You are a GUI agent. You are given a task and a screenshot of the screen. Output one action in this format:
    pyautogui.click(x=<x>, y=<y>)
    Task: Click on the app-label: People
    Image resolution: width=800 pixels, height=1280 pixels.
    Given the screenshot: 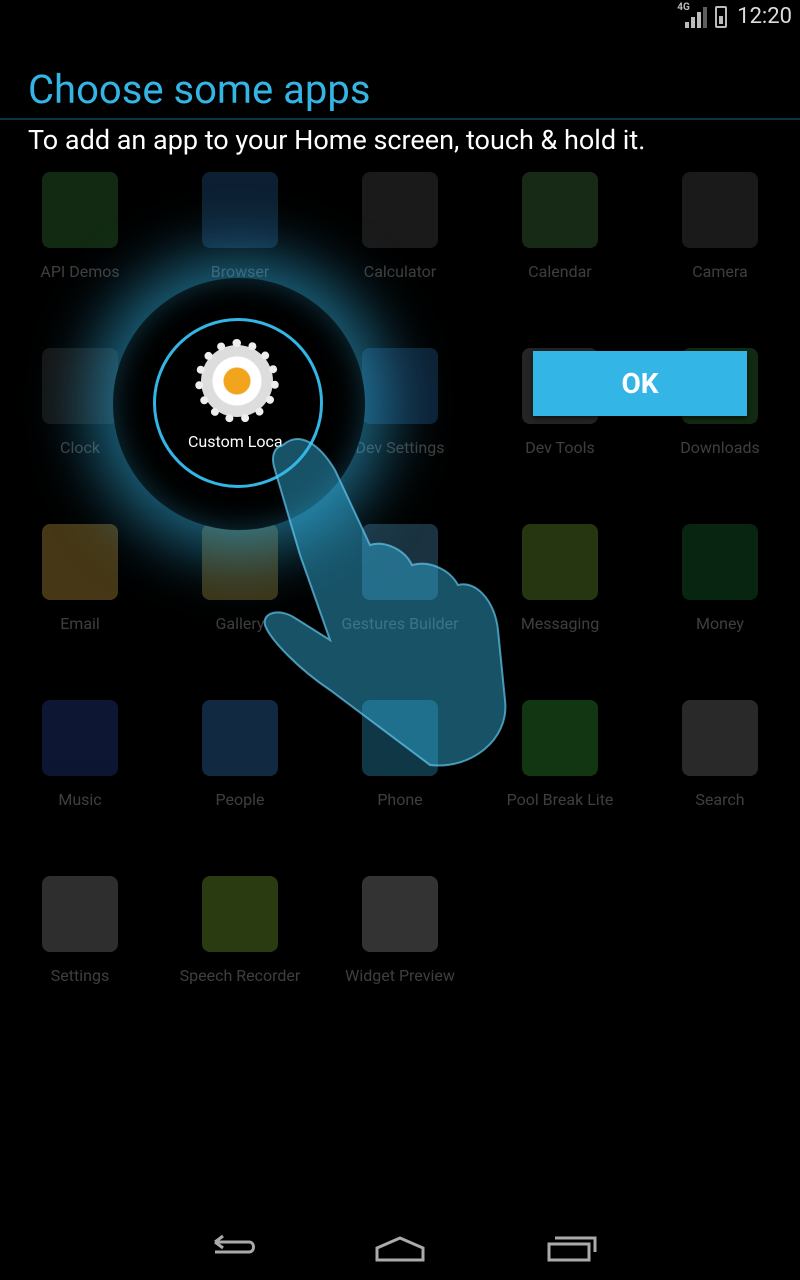 What is the action you would take?
    pyautogui.click(x=240, y=799)
    